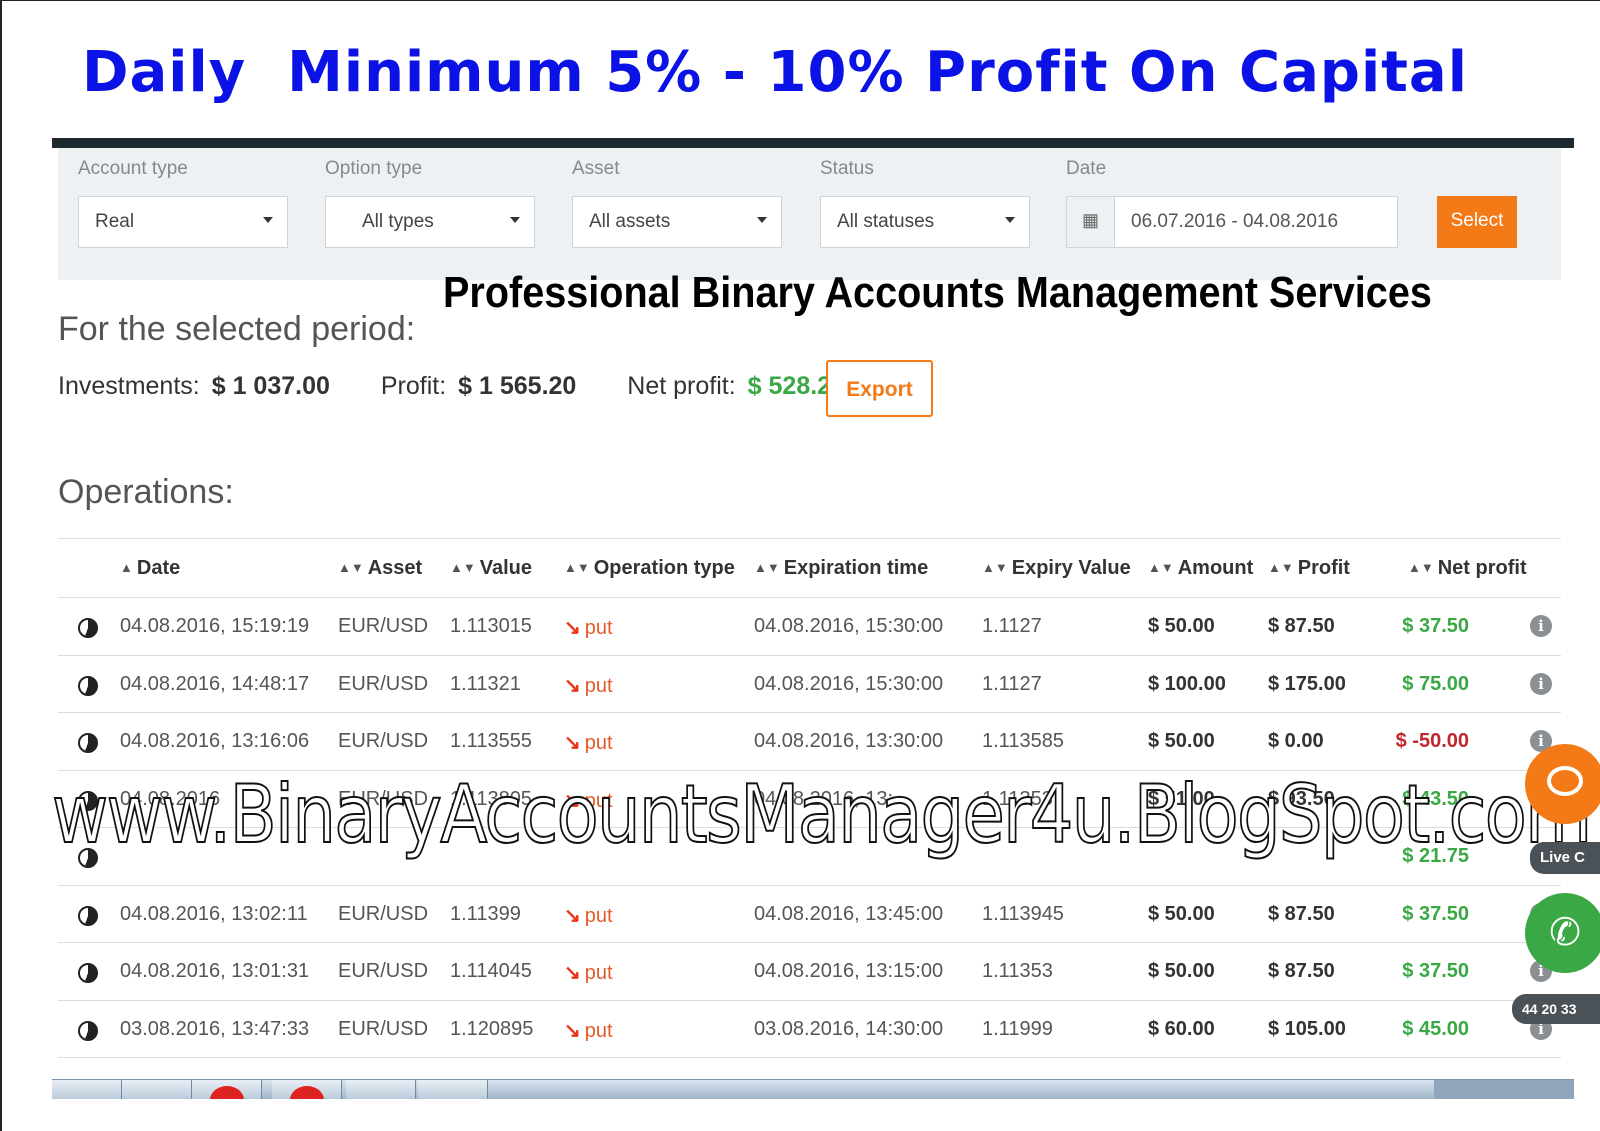 The image size is (1600, 1131). Describe the element at coordinates (1435, 913) in the screenshot. I see `cell-net: $ 37.50` at that location.